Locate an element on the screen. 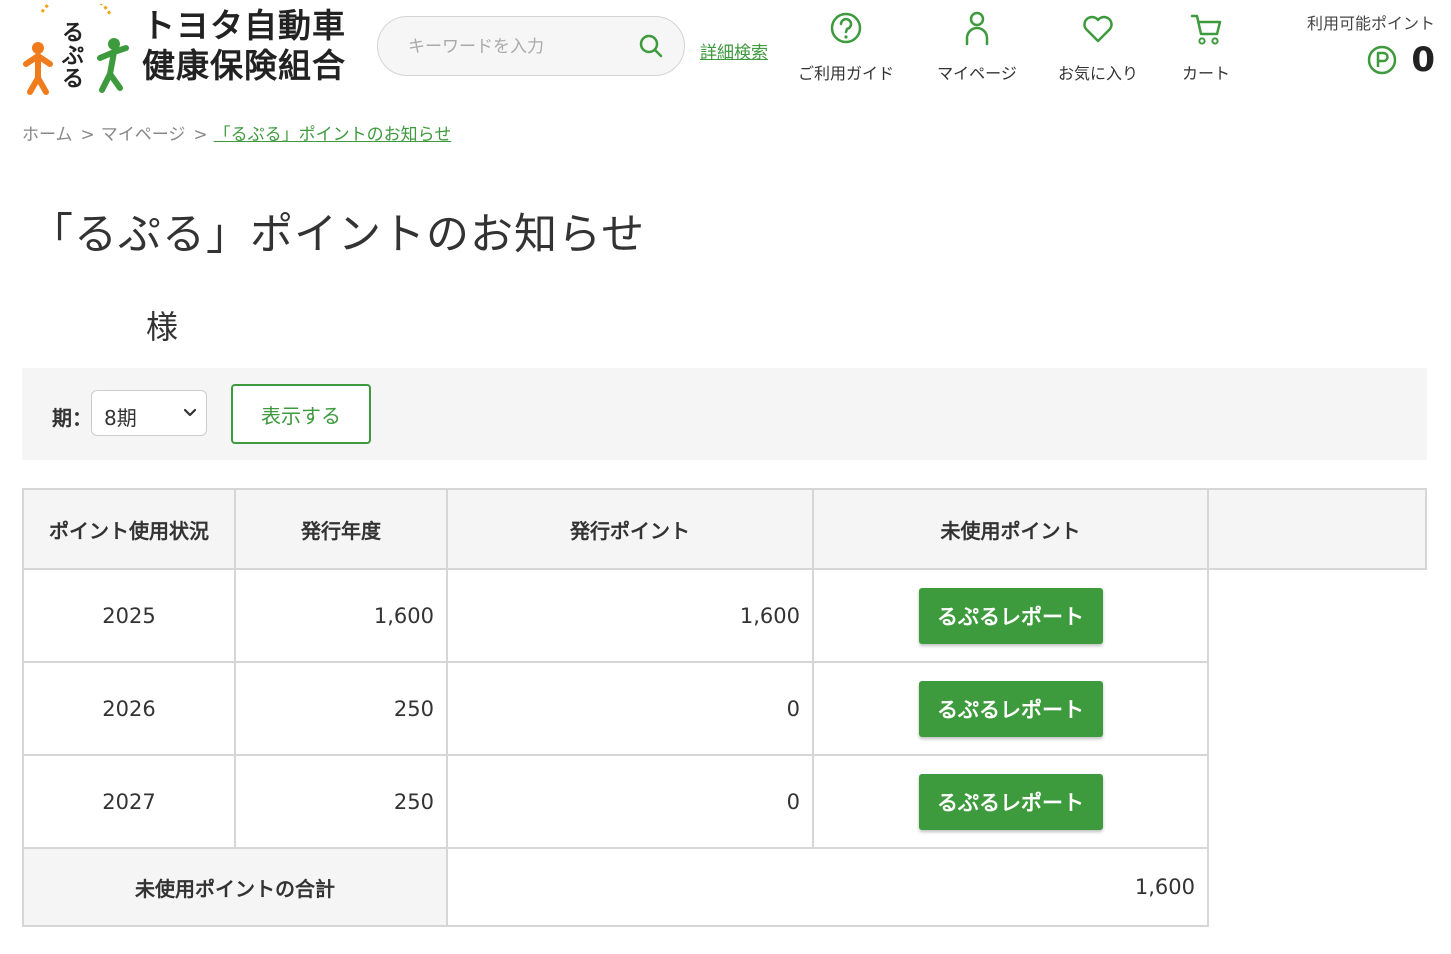  period-select-value: 8期 is located at coordinates (120, 418).